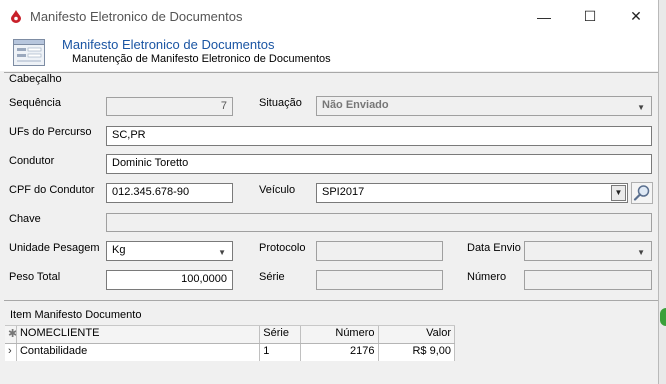 Image resolution: width=666 pixels, height=384 pixels. I want to click on situacao-label: Situação, so click(280, 103).